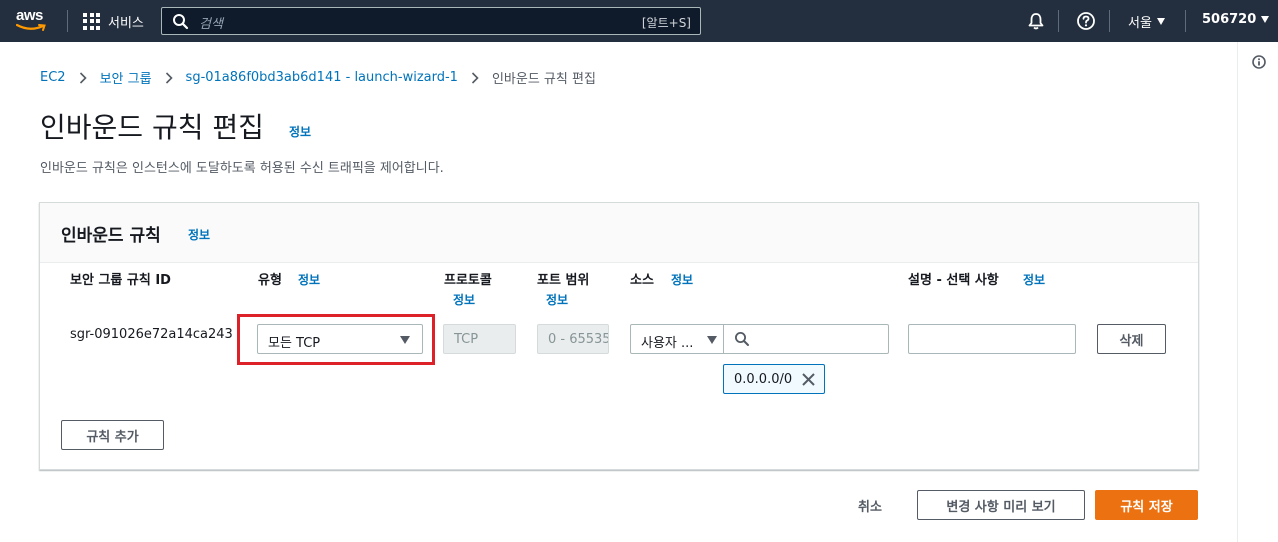  Describe the element at coordinates (464, 299) in the screenshot. I see `protocol-info-link: 정보` at that location.